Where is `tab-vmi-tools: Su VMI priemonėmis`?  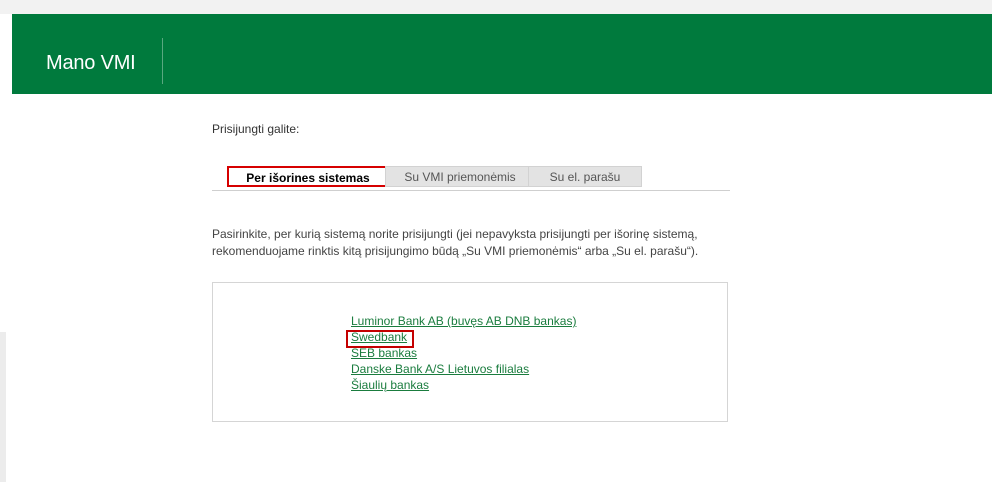
tab-vmi-tools: Su VMI priemonėmis is located at coordinates (460, 176).